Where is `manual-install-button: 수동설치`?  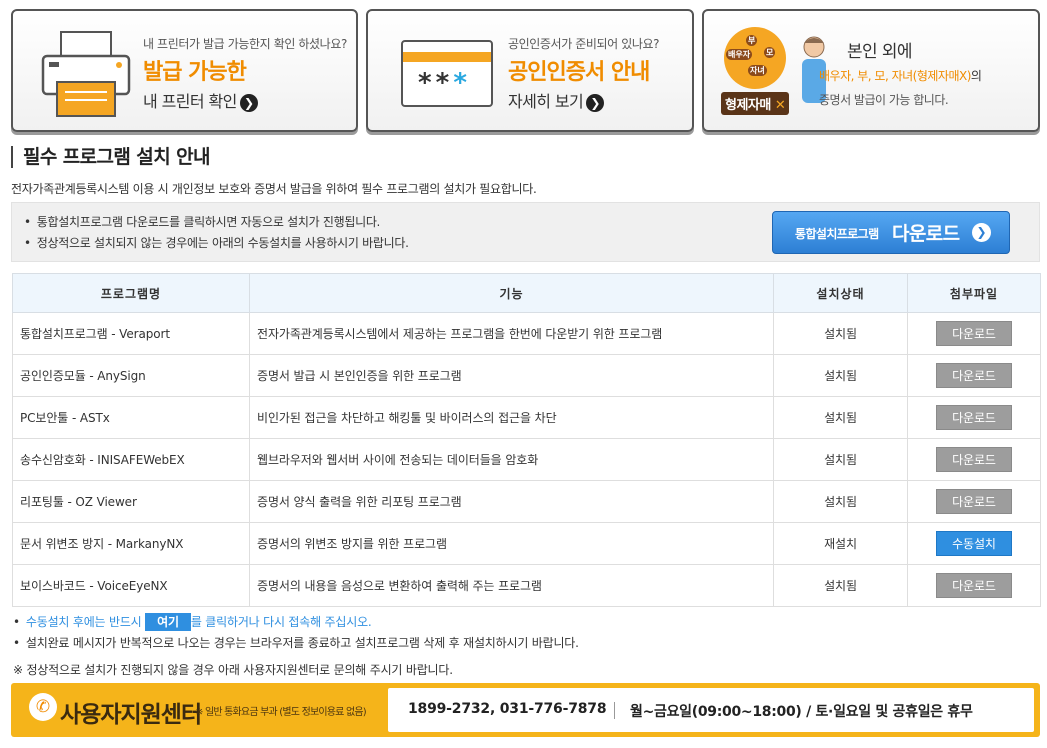
manual-install-button: 수동설치 is located at coordinates (974, 543).